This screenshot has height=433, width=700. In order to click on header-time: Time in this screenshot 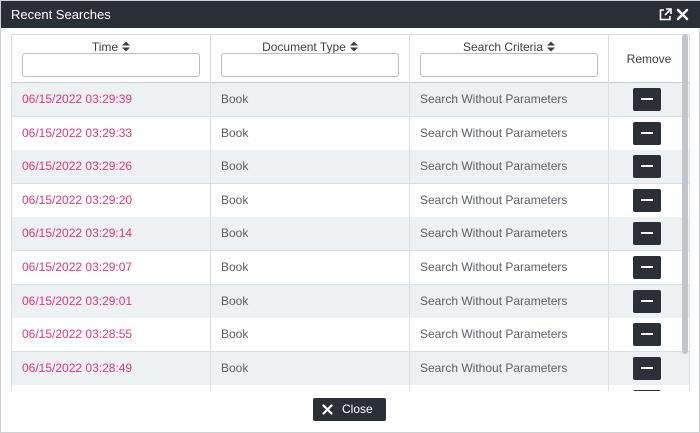, I will do `click(110, 59)`.